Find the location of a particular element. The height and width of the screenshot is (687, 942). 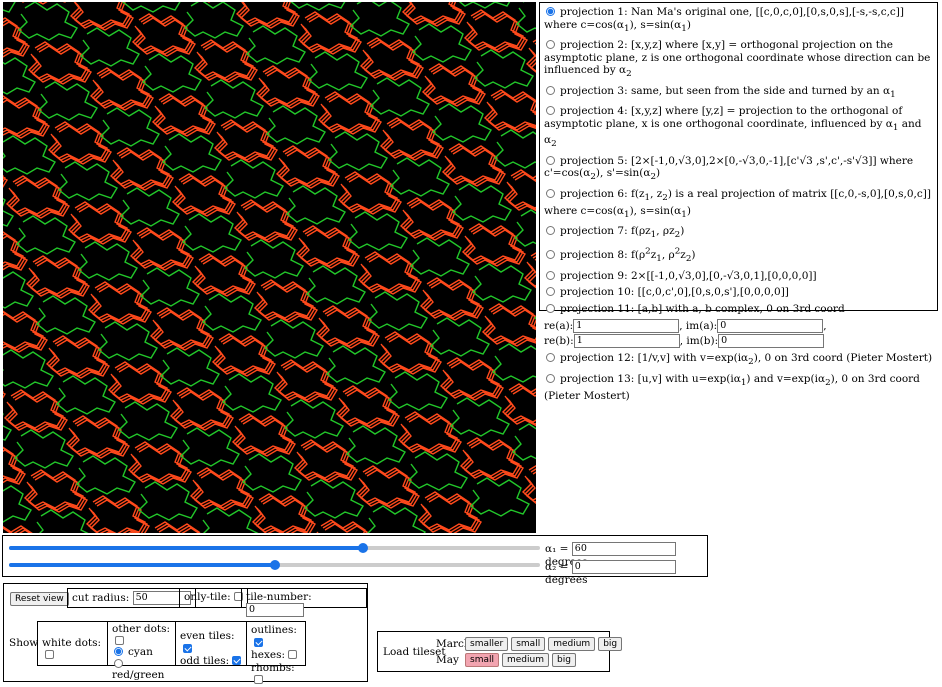

projection-6-radio is located at coordinates (550, 194).